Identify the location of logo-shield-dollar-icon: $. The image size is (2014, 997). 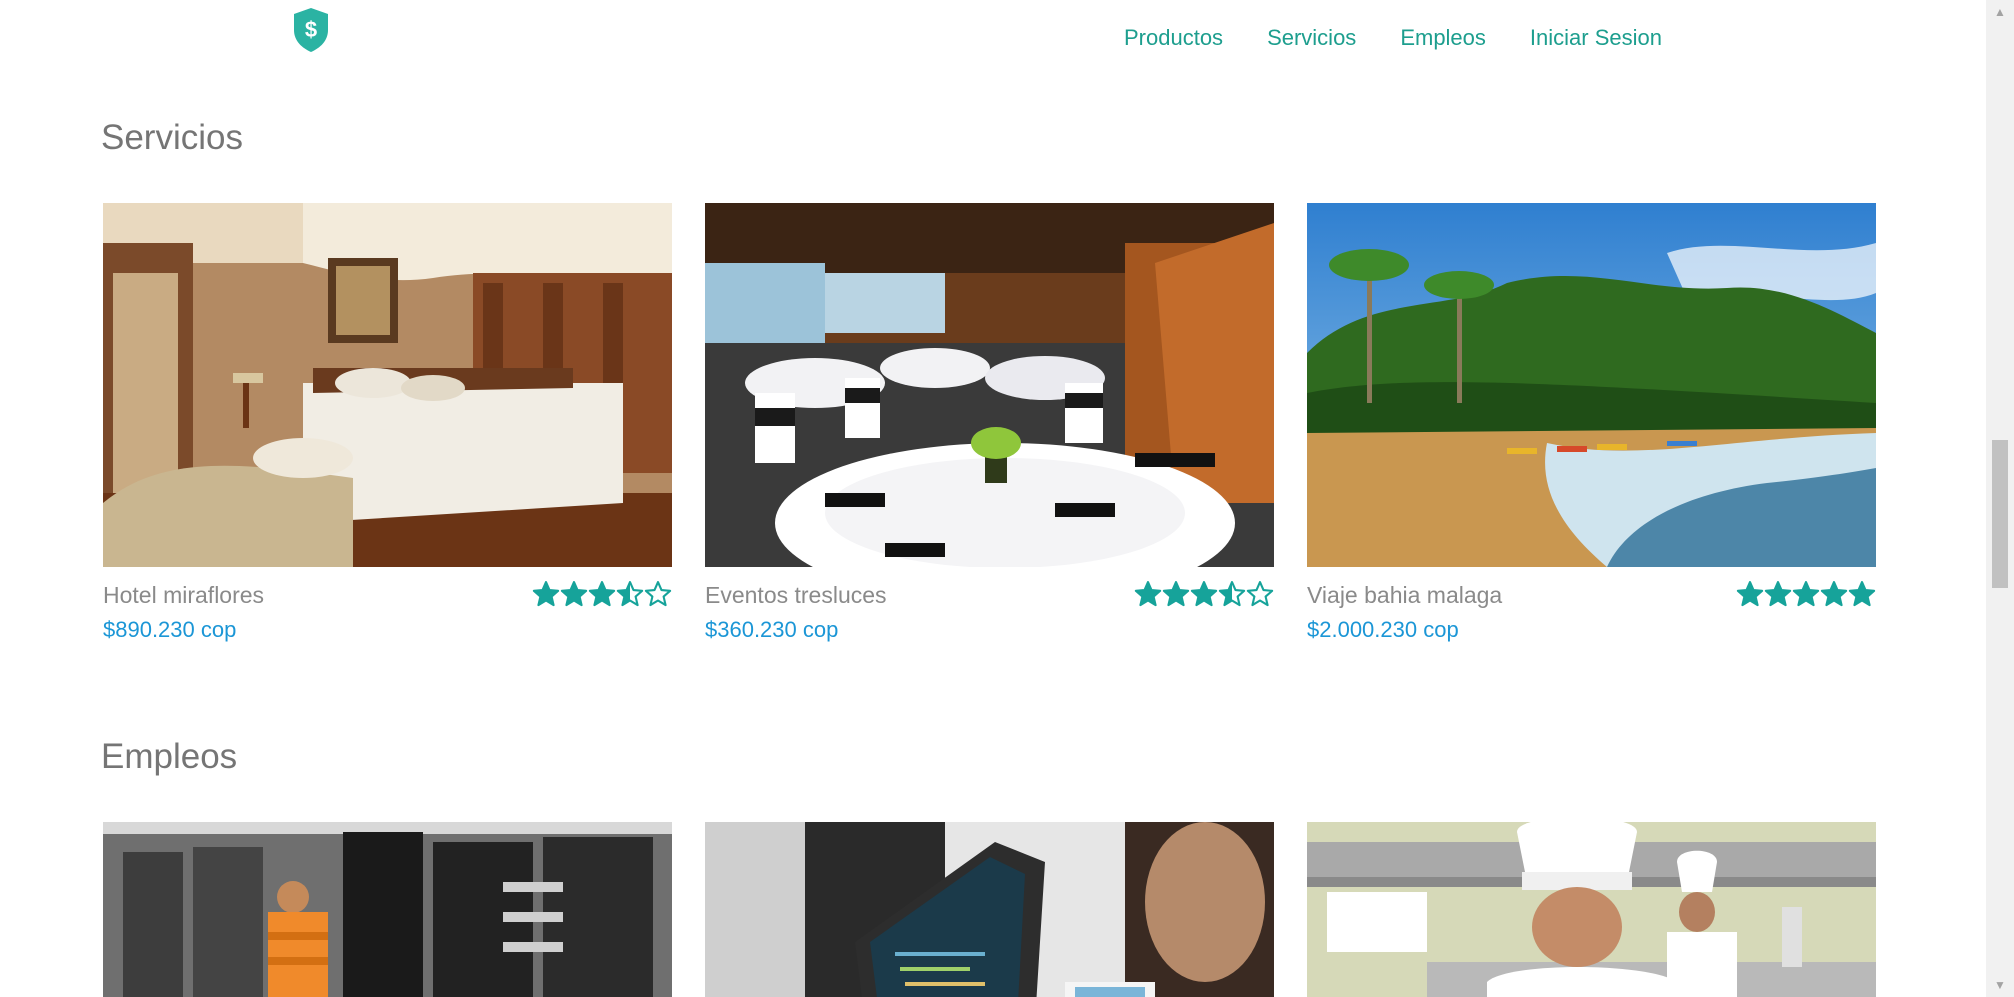
(311, 30).